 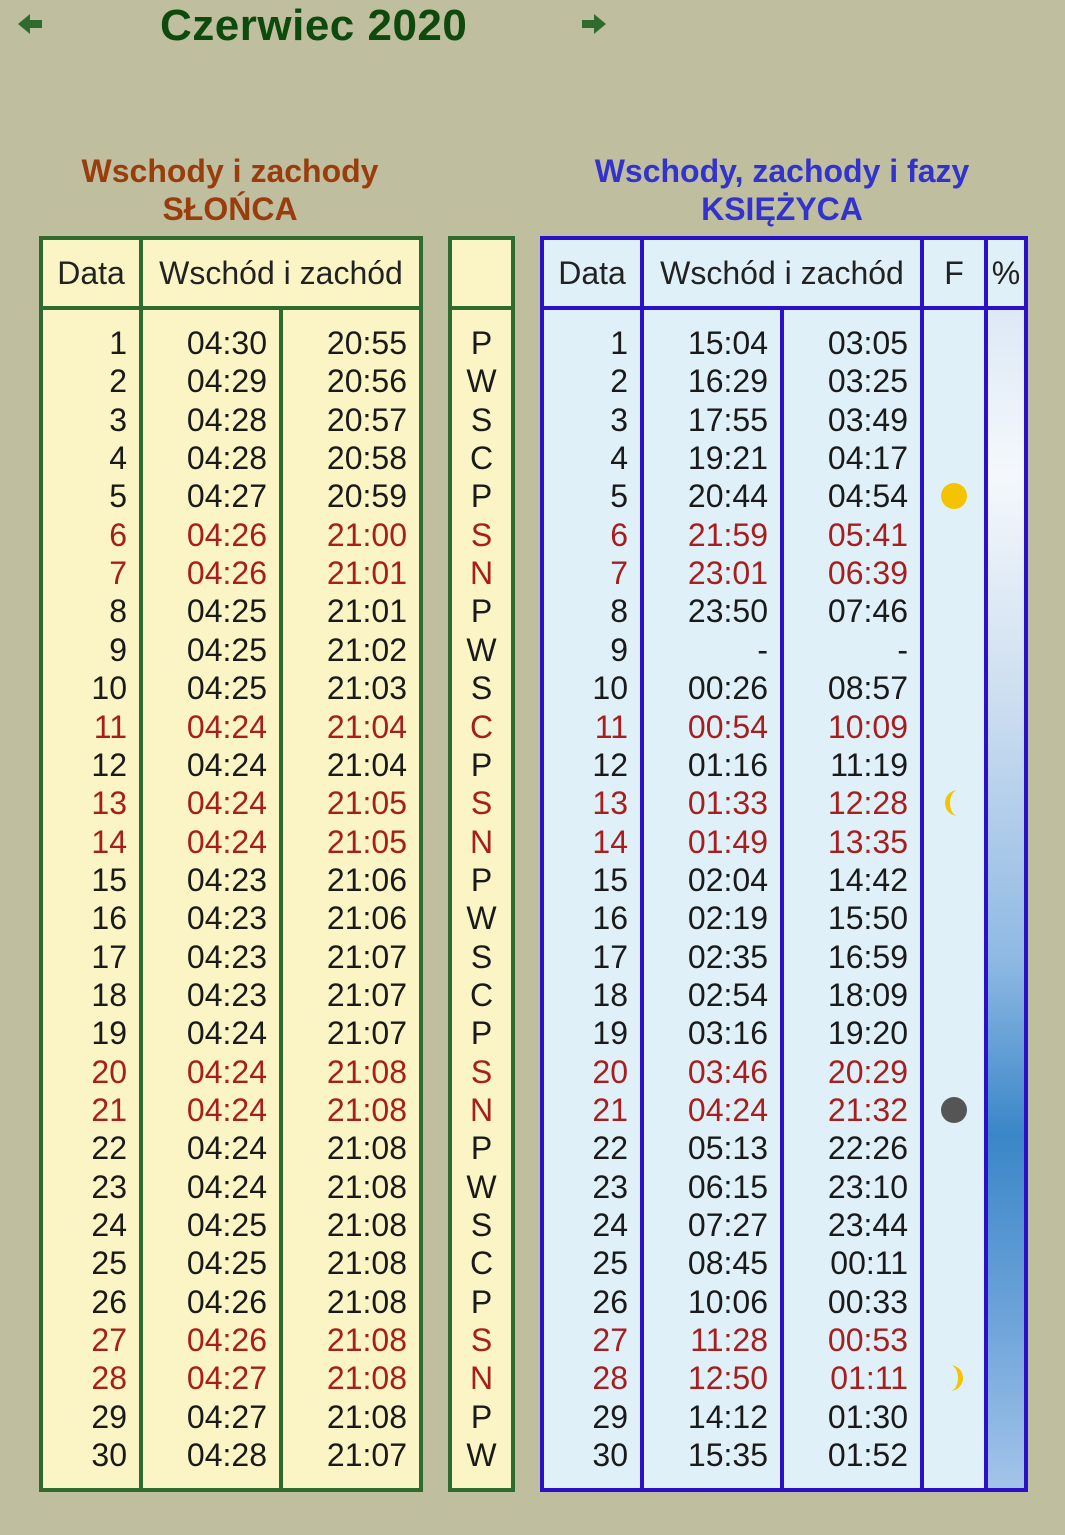 I want to click on table-row: 11 04:24 21:04, so click(x=231, y=727).